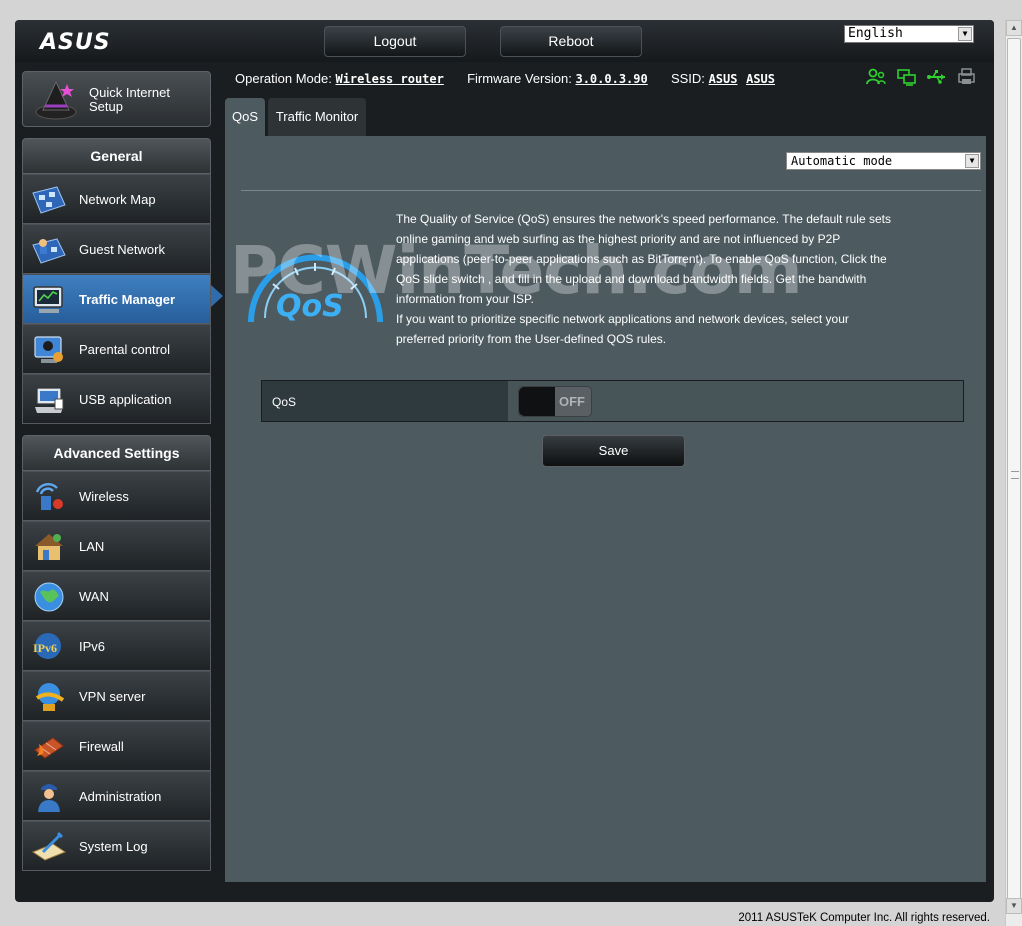 The width and height of the screenshot is (1022, 926). I want to click on traffic-manager-icon, so click(48, 299).